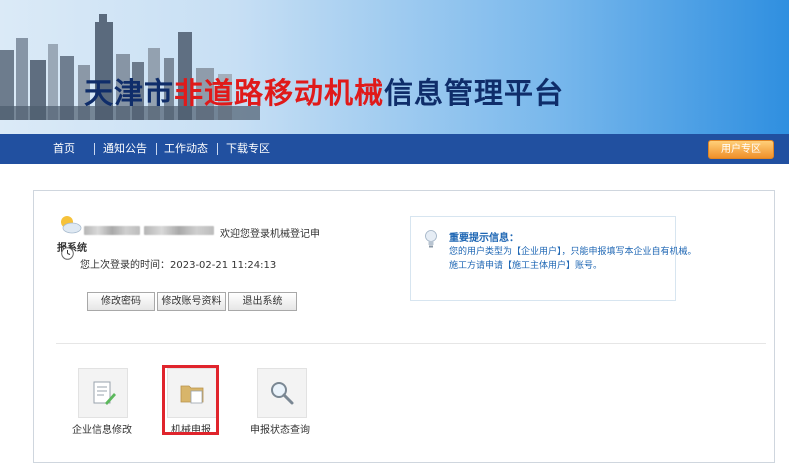 This screenshot has width=789, height=467. I want to click on site-title: 天津市非道路移动机械信息管理平台, so click(324, 91).